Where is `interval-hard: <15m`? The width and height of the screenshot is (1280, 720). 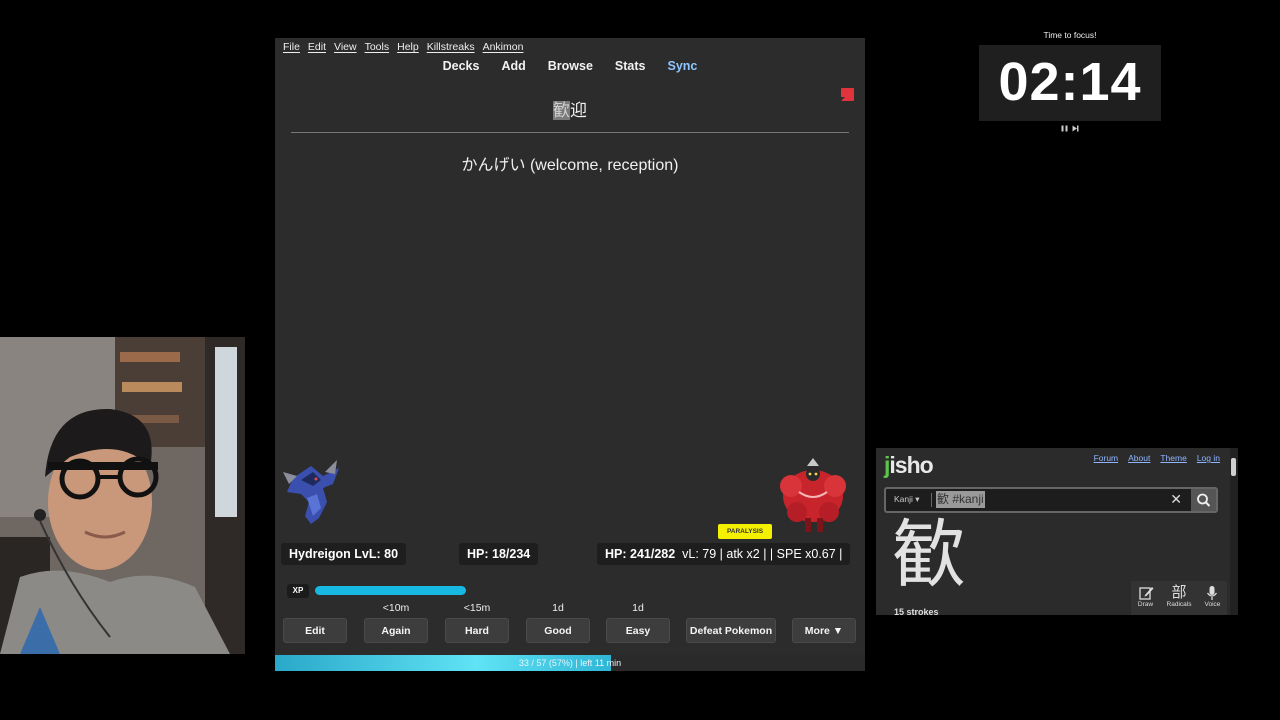
interval-hard: <15m is located at coordinates (477, 608).